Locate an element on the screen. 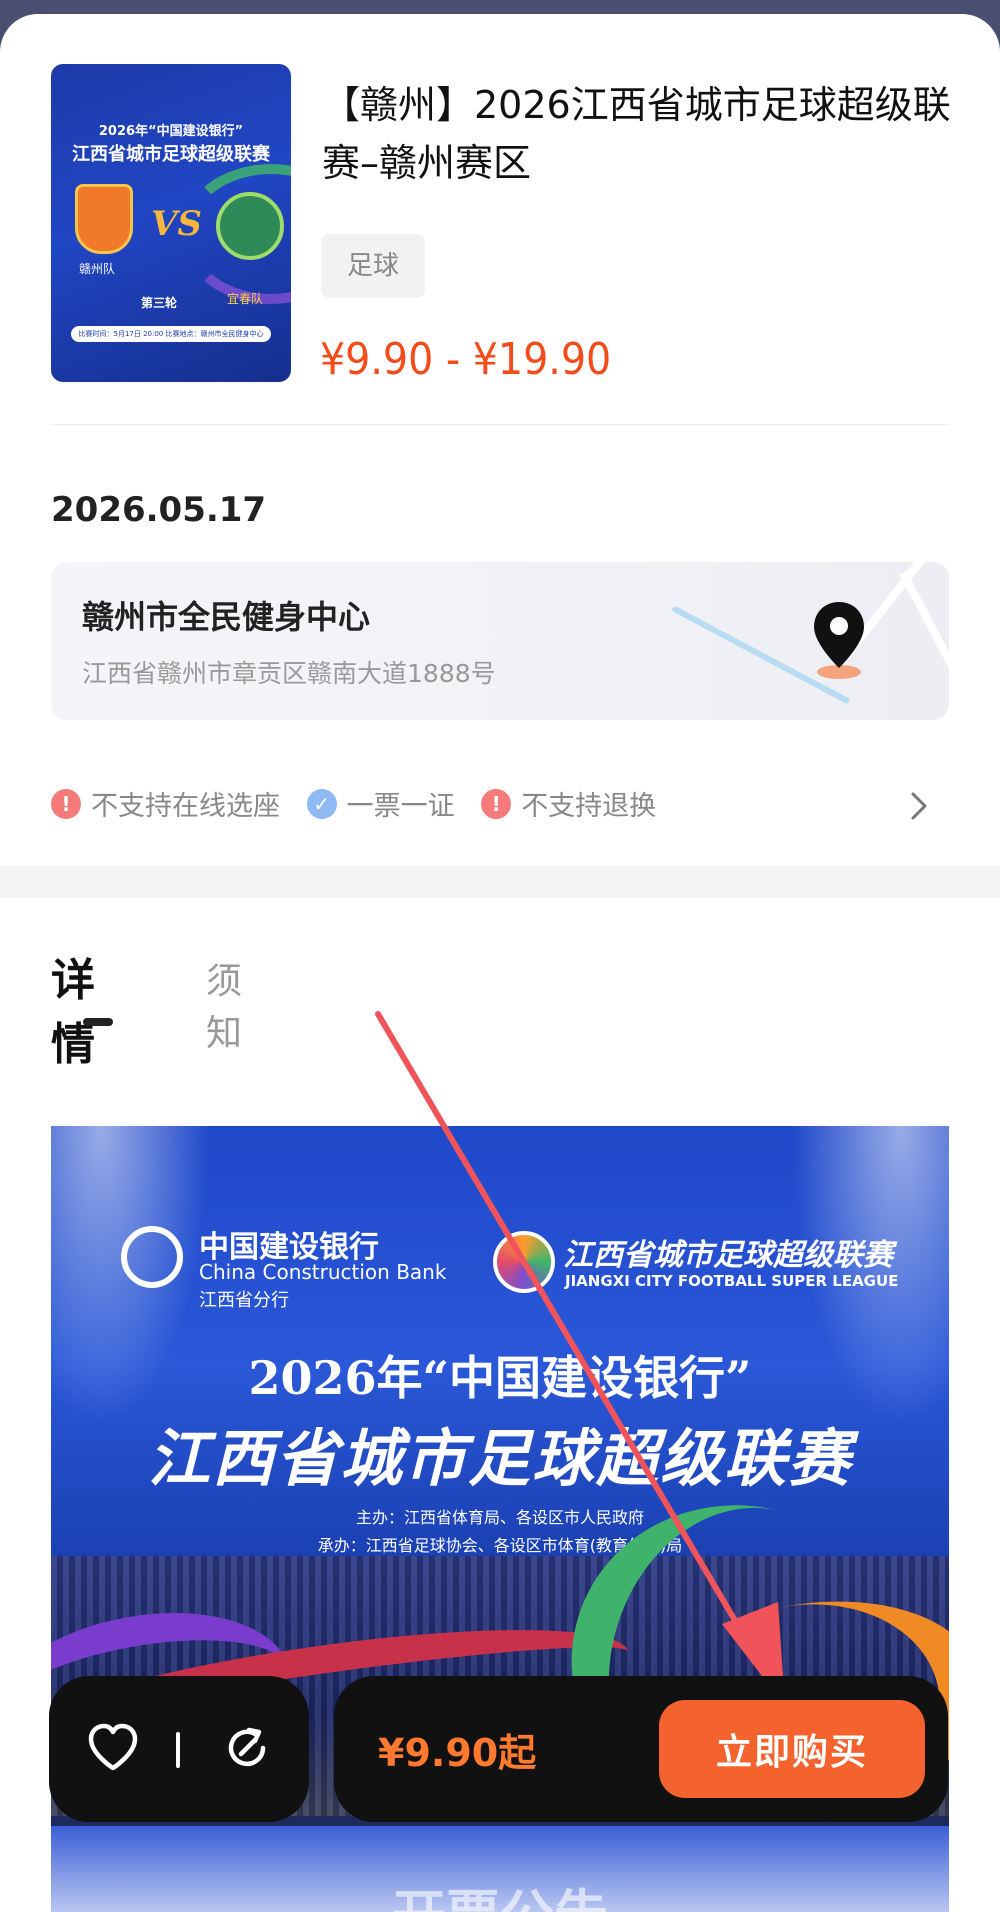  away-team-name: 宜春队 is located at coordinates (245, 299).